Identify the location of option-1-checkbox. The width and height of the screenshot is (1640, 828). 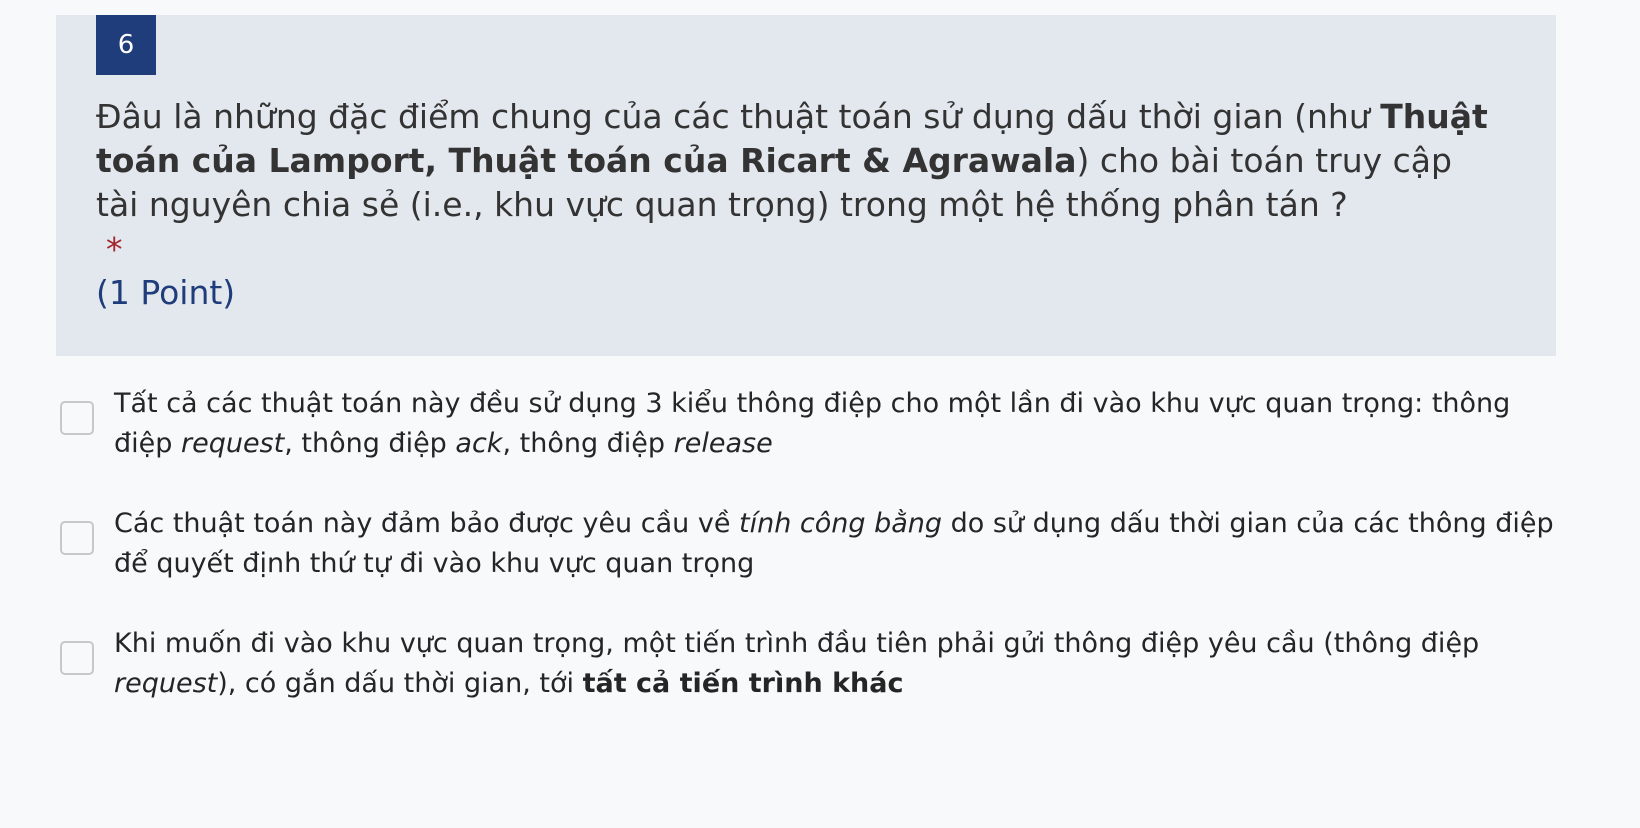
(77, 418).